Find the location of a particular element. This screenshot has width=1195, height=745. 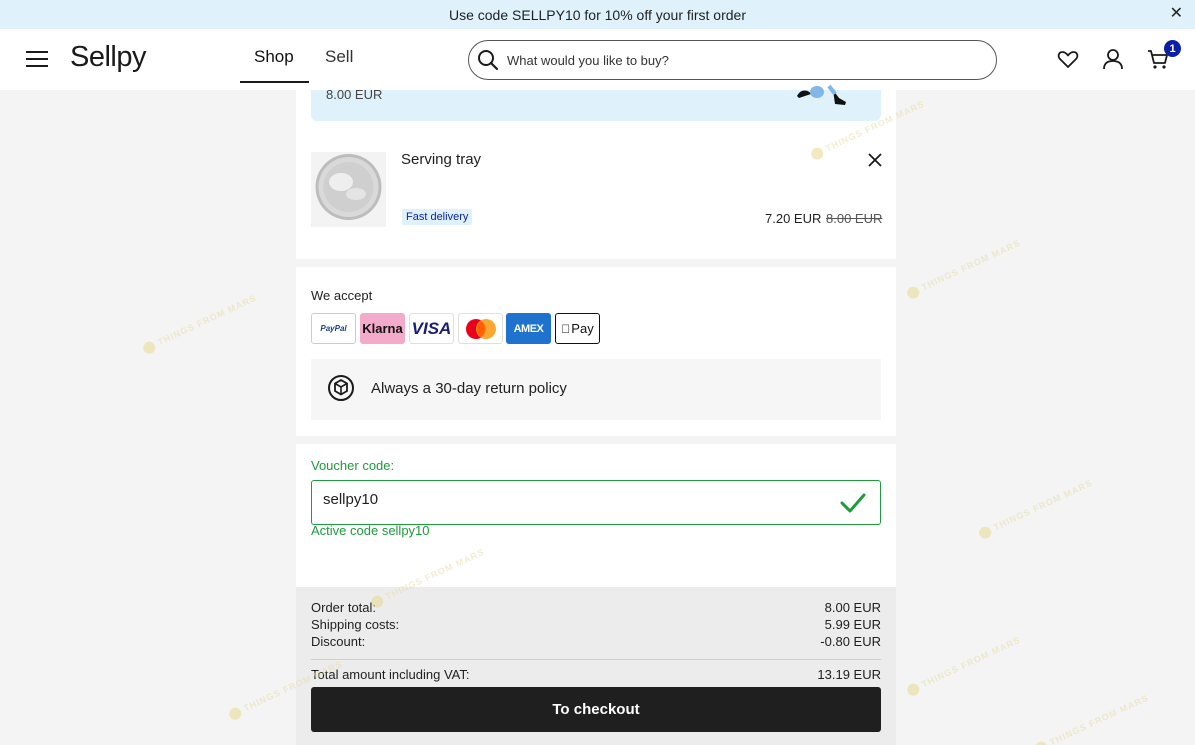

voucher-field is located at coordinates (596, 502).